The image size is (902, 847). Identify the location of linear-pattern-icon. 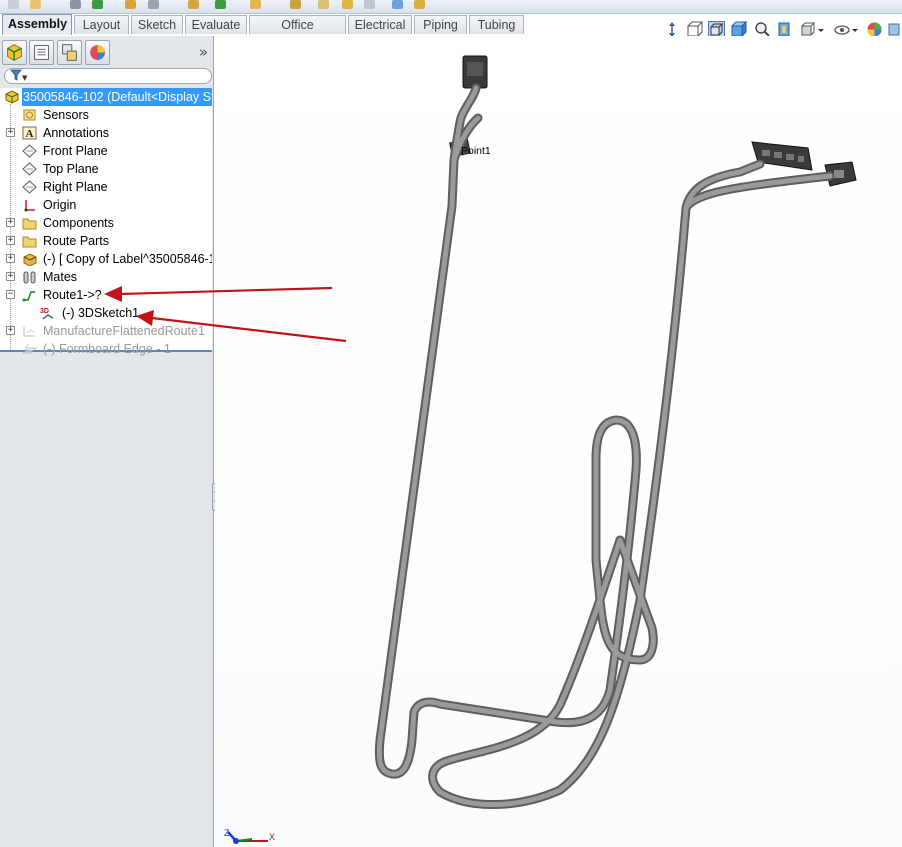
(153, 4).